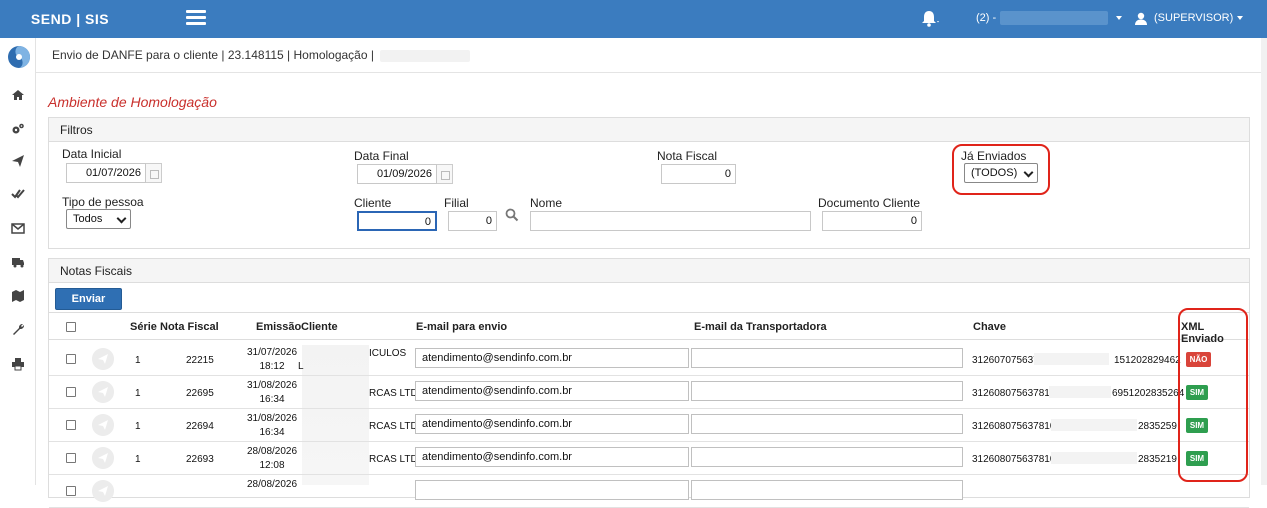 This screenshot has width=1267, height=508. What do you see at coordinates (1014, 393) in the screenshot?
I see `row-chave-a: 312608075637810` at bounding box center [1014, 393].